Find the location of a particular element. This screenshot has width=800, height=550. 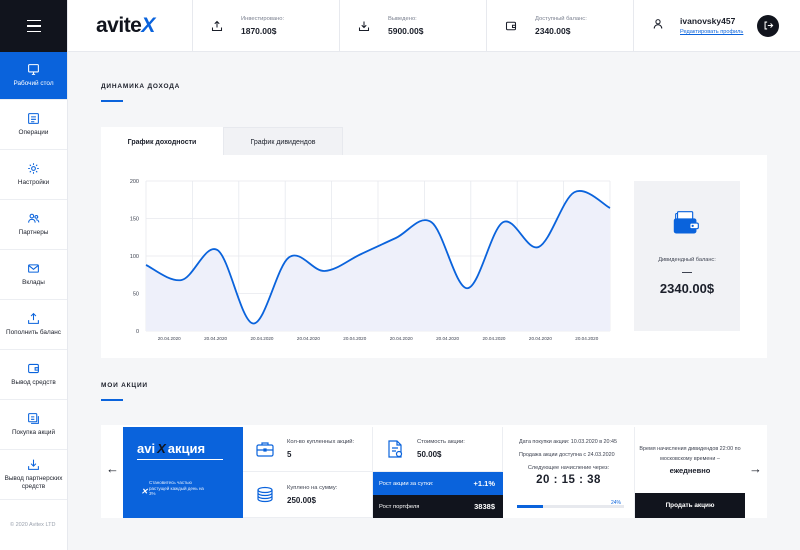

cost-value: 50.00$ is located at coordinates (429, 454).